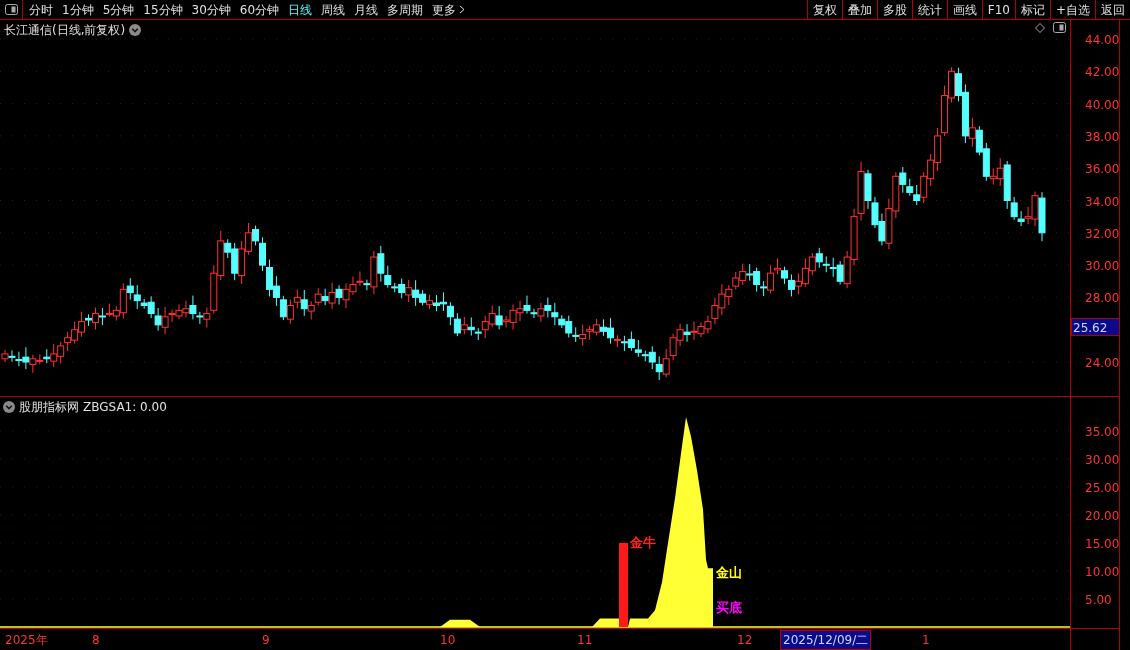 The width and height of the screenshot is (1130, 650). I want to click on indicator-name: 股朋指标网, so click(49, 407).